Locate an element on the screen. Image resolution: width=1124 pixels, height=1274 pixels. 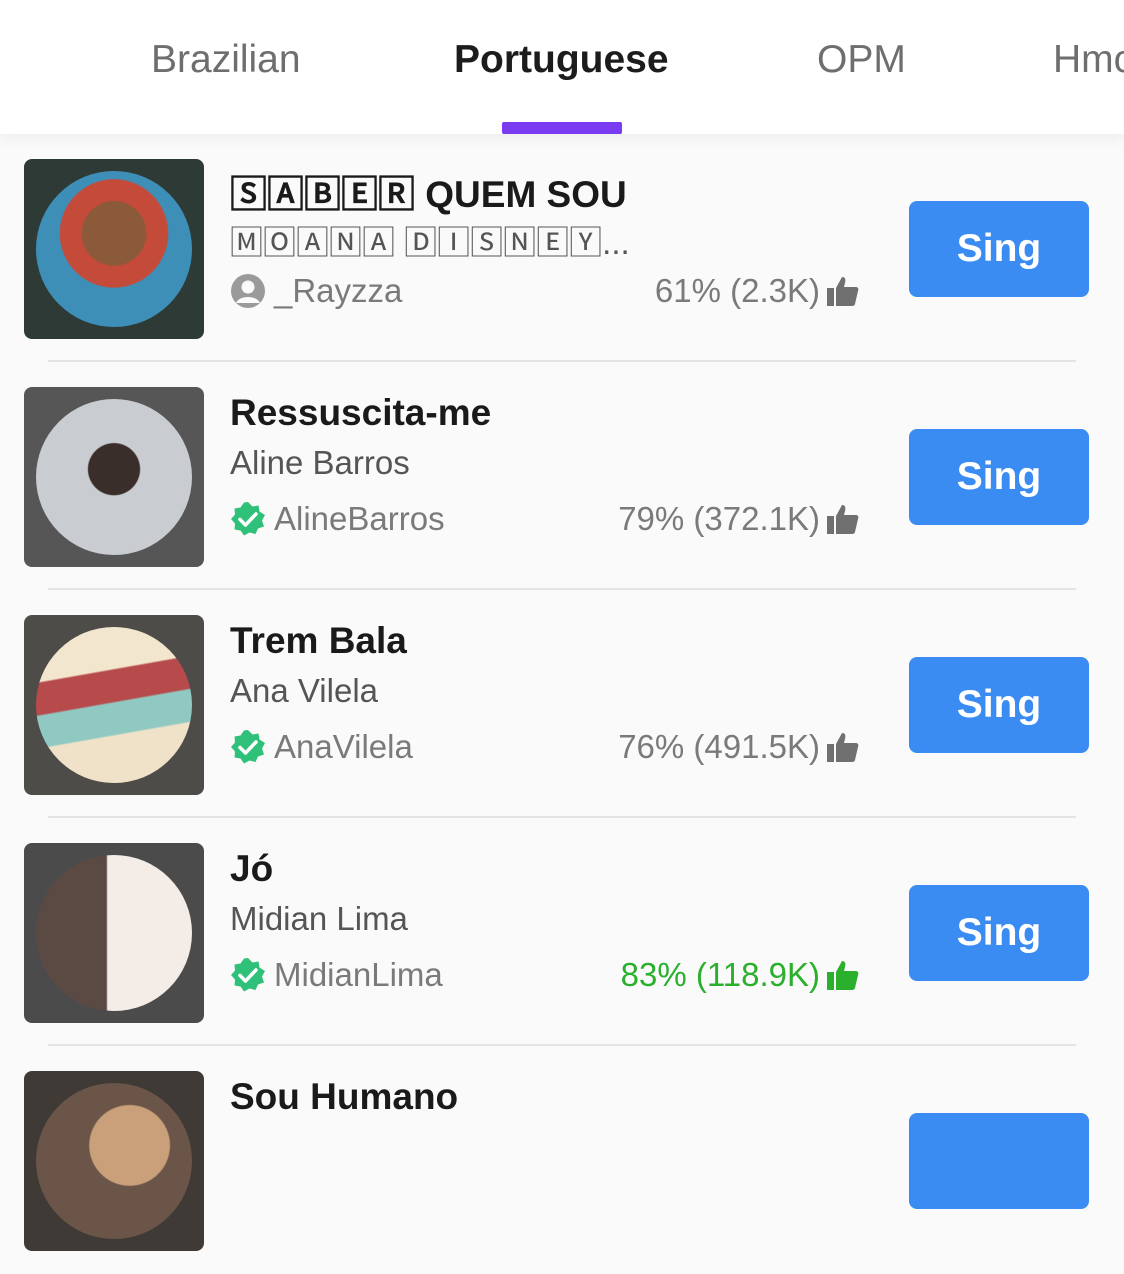
song-rating: 76% (491.5K) is located at coordinates (739, 747).